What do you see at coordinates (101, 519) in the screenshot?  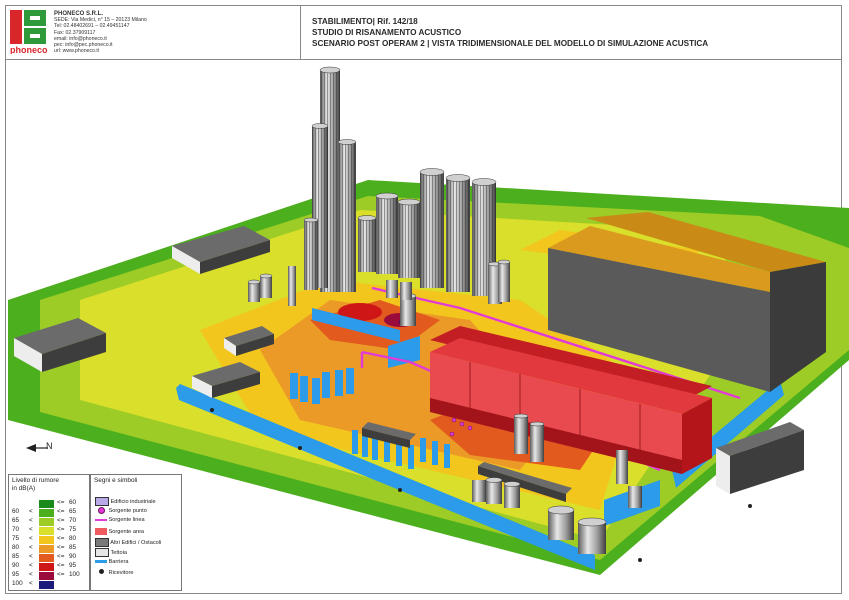 I see `line-source-symbol` at bounding box center [101, 519].